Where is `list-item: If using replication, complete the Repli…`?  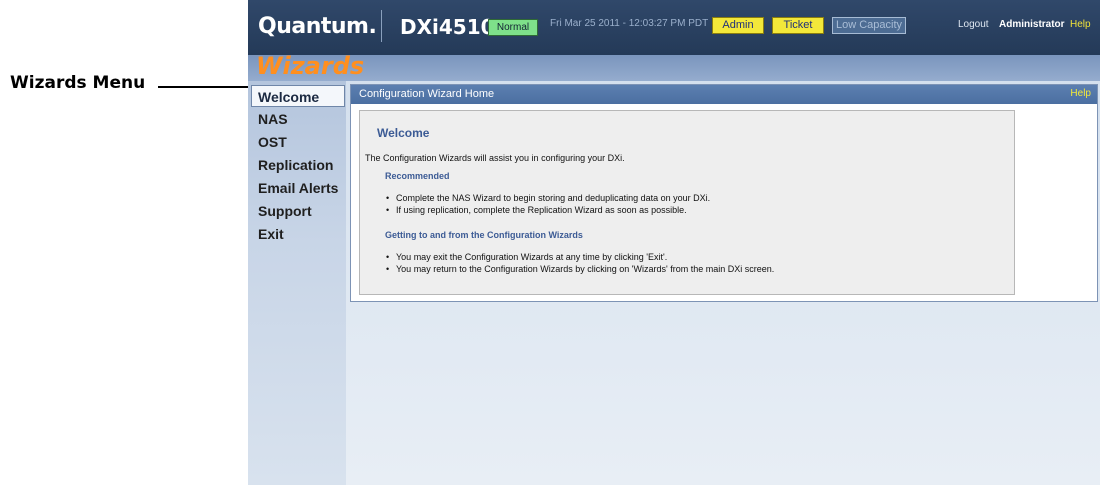 list-item: If using replication, complete the Repli… is located at coordinates (536, 210).